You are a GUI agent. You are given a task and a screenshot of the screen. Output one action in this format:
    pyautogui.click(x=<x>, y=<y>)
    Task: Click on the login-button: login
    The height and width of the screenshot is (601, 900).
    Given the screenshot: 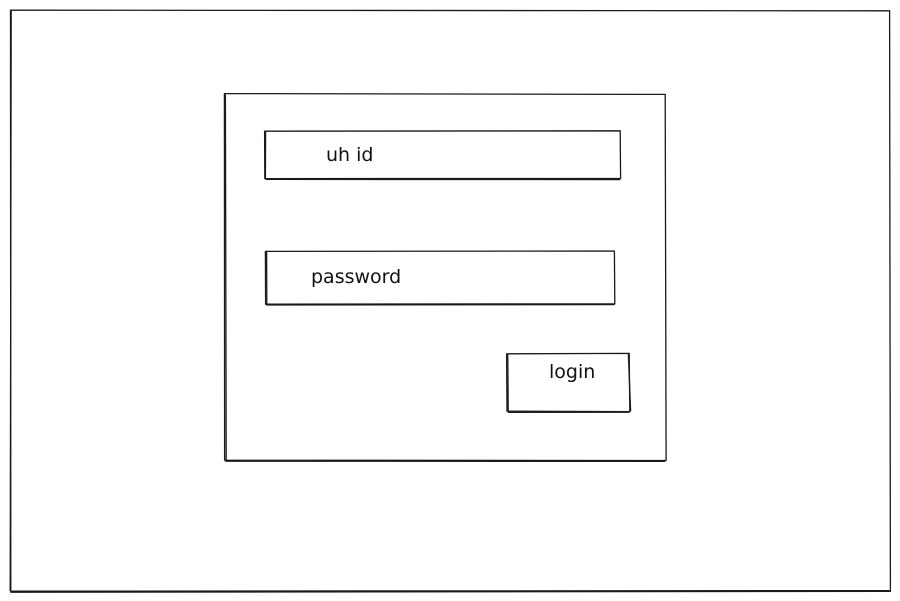 What is the action you would take?
    pyautogui.click(x=568, y=383)
    